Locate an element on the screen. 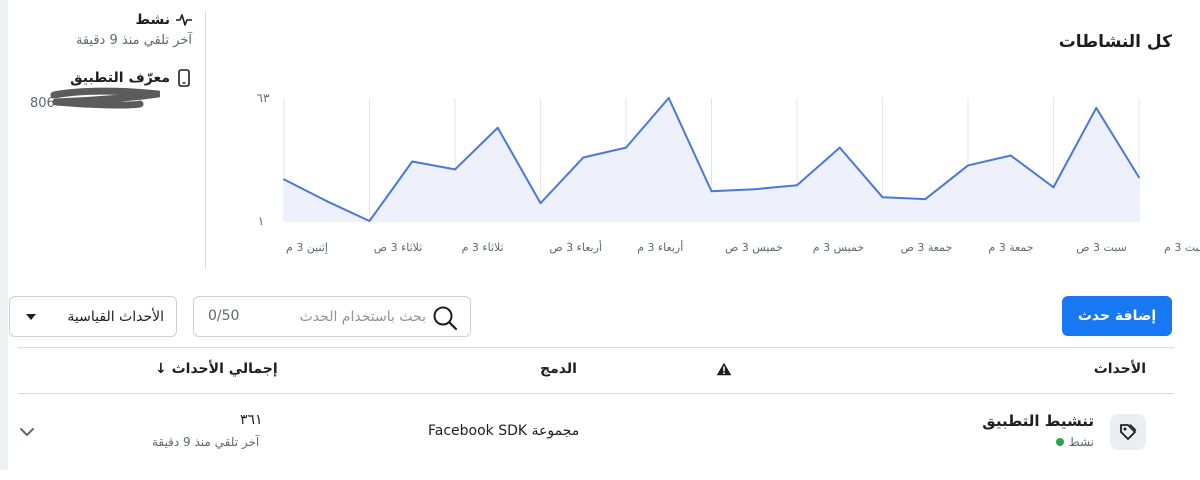 This screenshot has width=1200, height=480. add-event-button: إضافة حدث is located at coordinates (1117, 316).